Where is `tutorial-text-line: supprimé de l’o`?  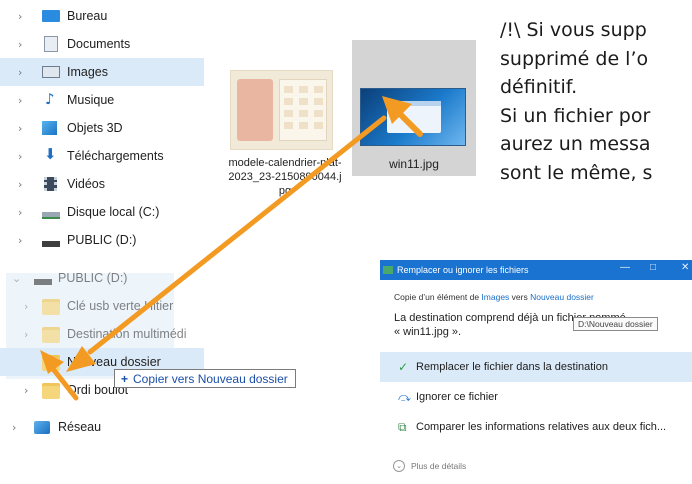 tutorial-text-line: supprimé de l’o is located at coordinates (574, 58).